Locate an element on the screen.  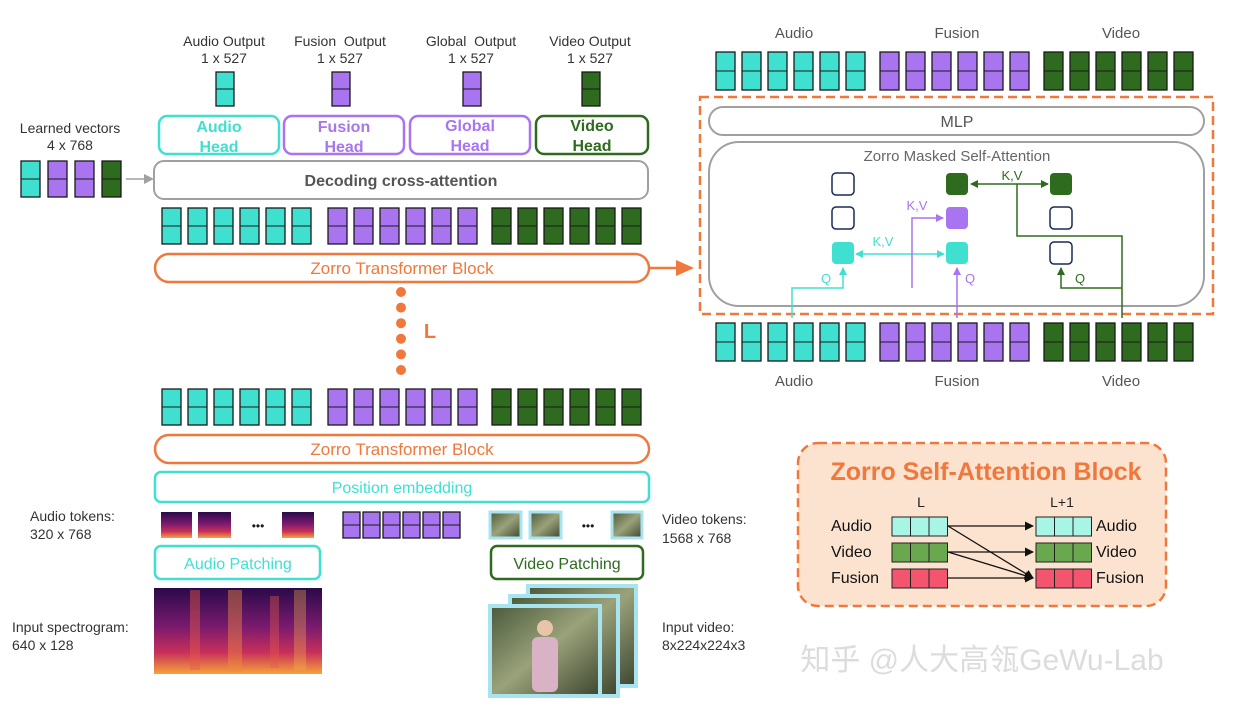
mlp-label: MLP is located at coordinates (957, 122).